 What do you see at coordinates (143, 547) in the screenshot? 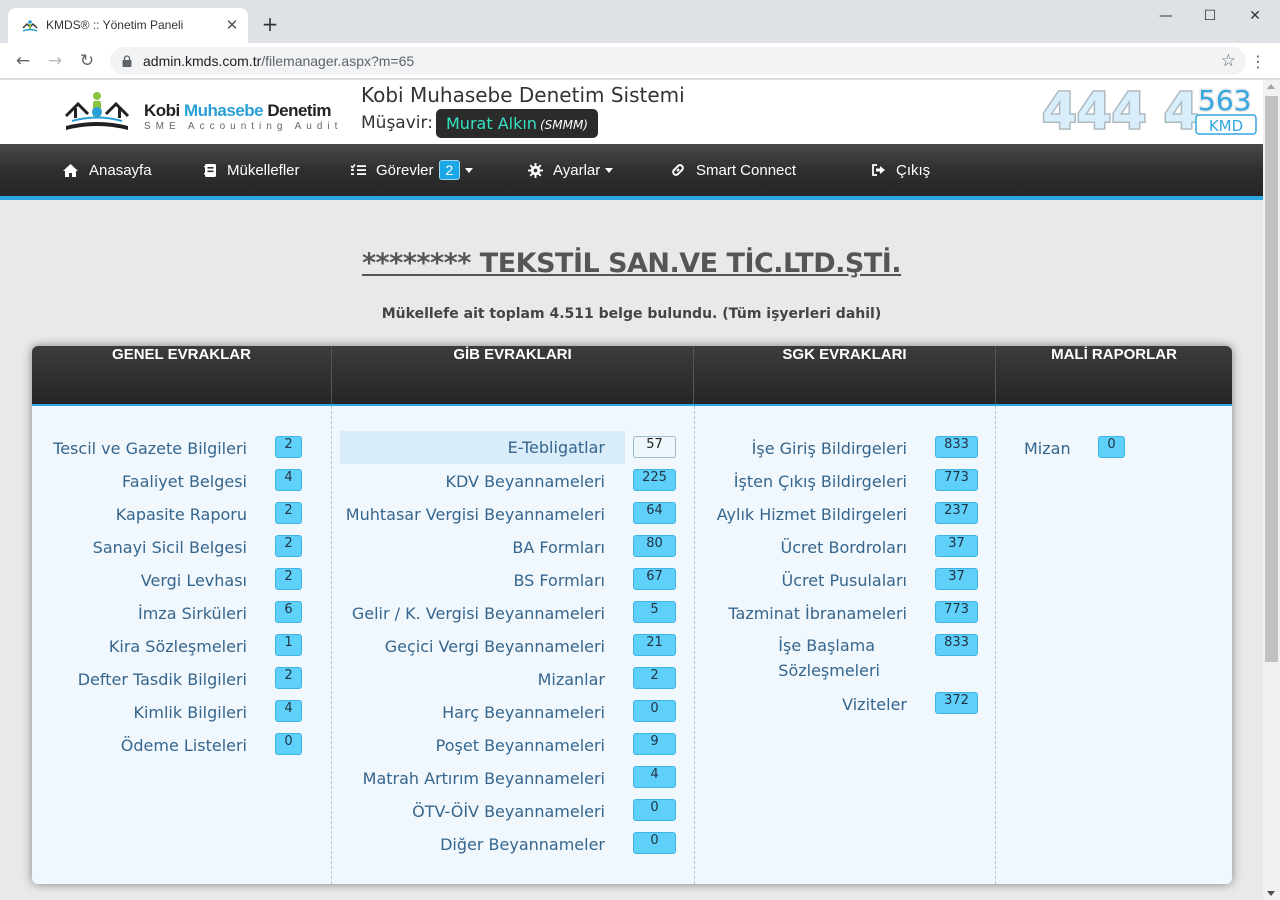
I see `document-category-row: Sanayi Sicil Belgesi` at bounding box center [143, 547].